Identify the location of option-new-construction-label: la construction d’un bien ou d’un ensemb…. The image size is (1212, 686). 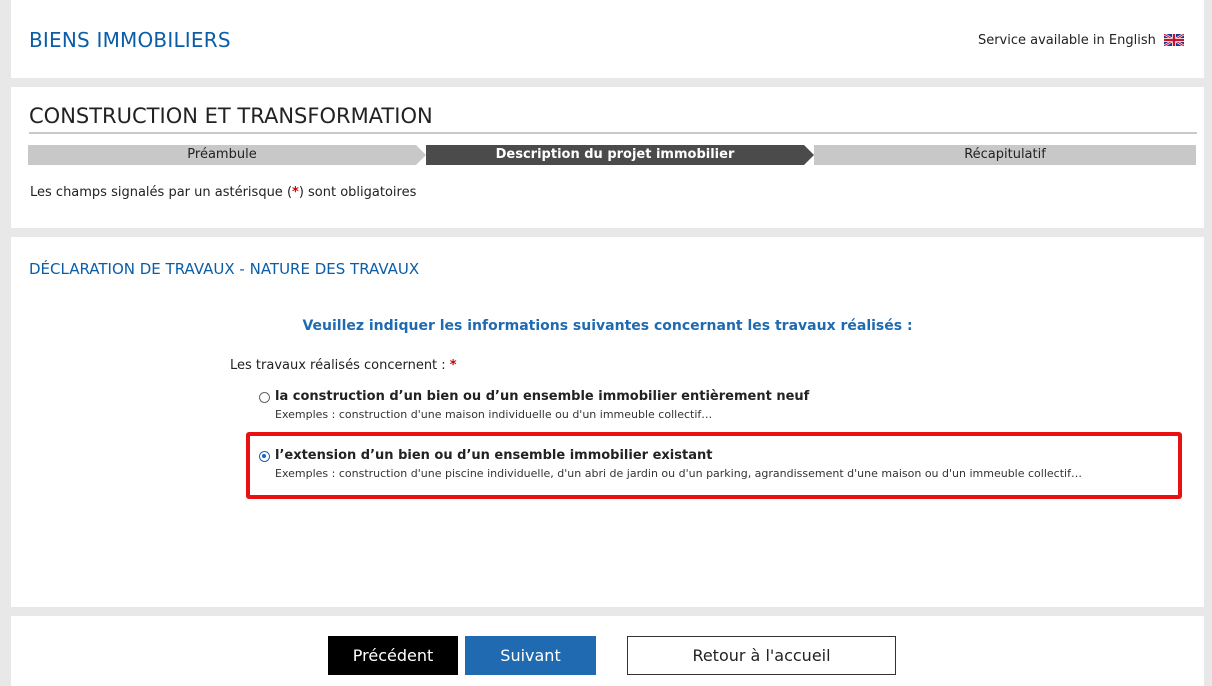
(542, 396).